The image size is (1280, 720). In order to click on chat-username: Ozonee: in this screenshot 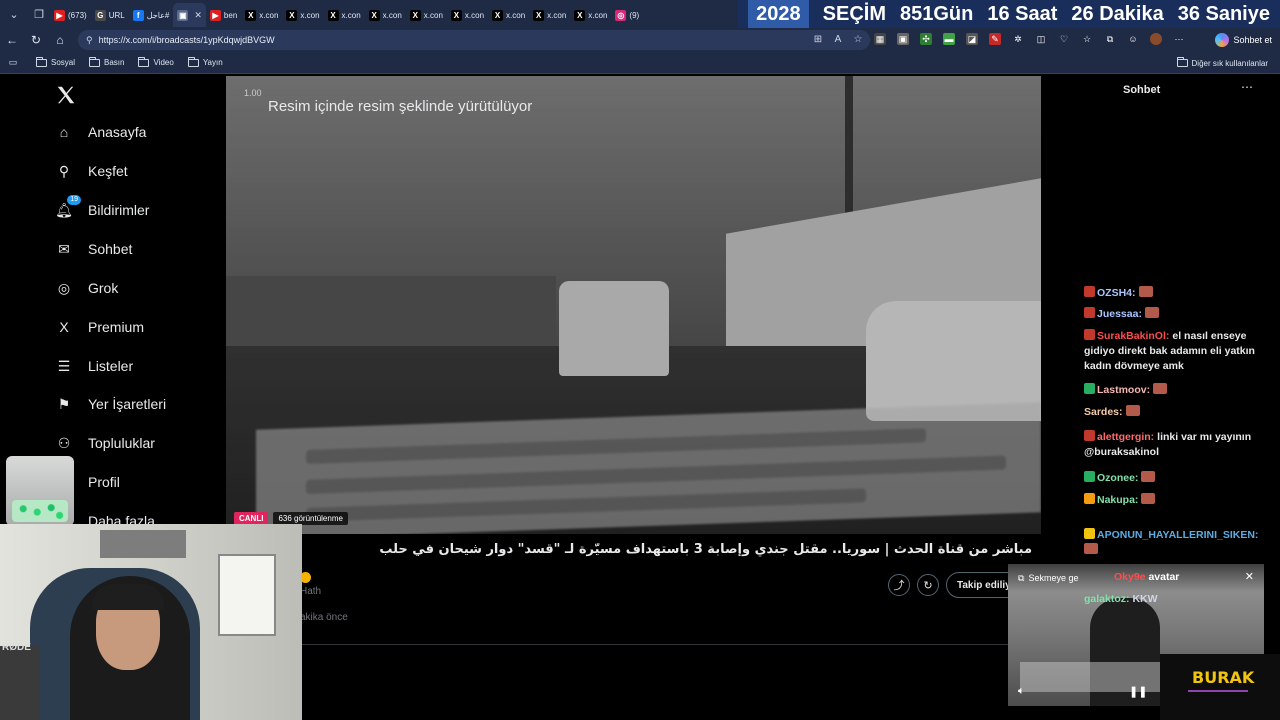, I will do `click(1117, 478)`.